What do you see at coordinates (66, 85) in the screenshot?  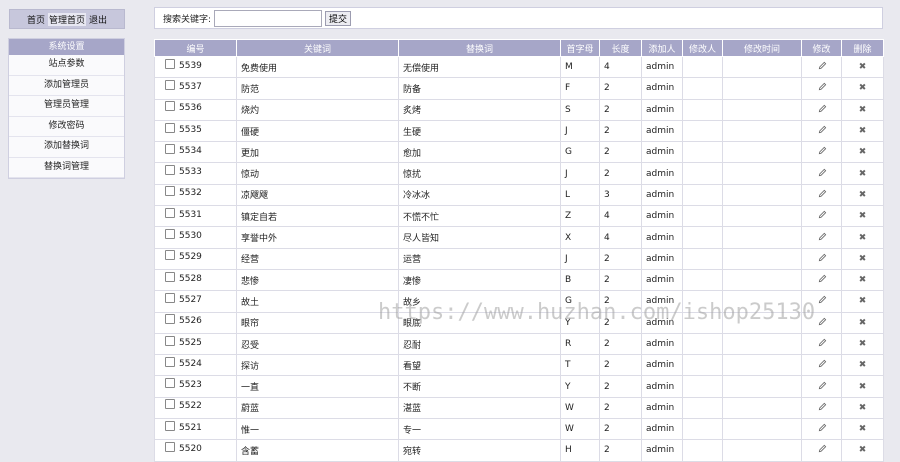 I see `sidebar-item-add-admin: 添加管理员` at bounding box center [66, 85].